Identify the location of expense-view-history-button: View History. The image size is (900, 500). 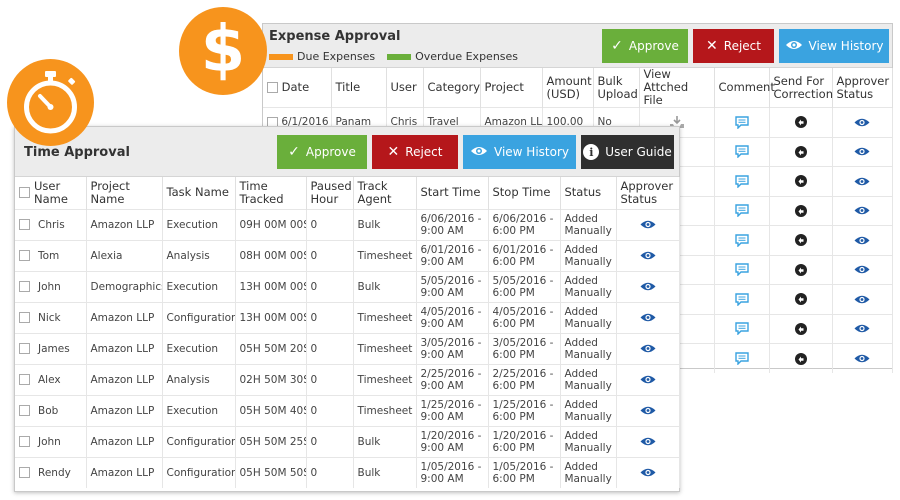
(834, 46).